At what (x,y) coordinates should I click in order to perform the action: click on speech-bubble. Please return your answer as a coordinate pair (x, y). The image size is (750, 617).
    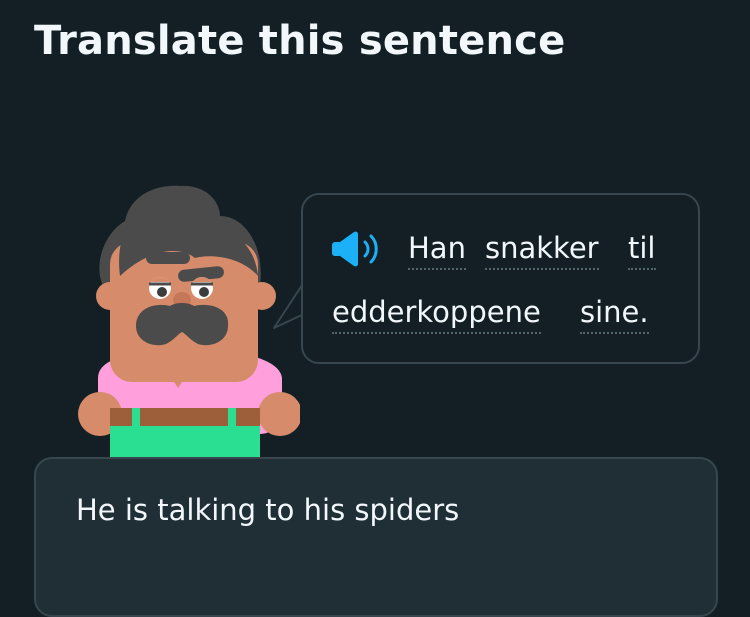
    Looking at the image, I should click on (500, 278).